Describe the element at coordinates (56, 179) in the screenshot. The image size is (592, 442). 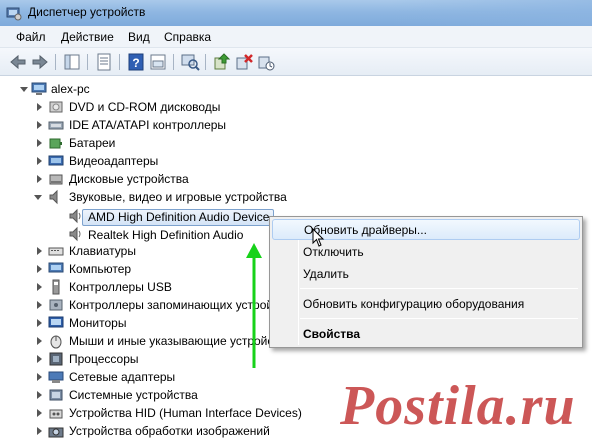
I see `disk-drive-icon` at that location.